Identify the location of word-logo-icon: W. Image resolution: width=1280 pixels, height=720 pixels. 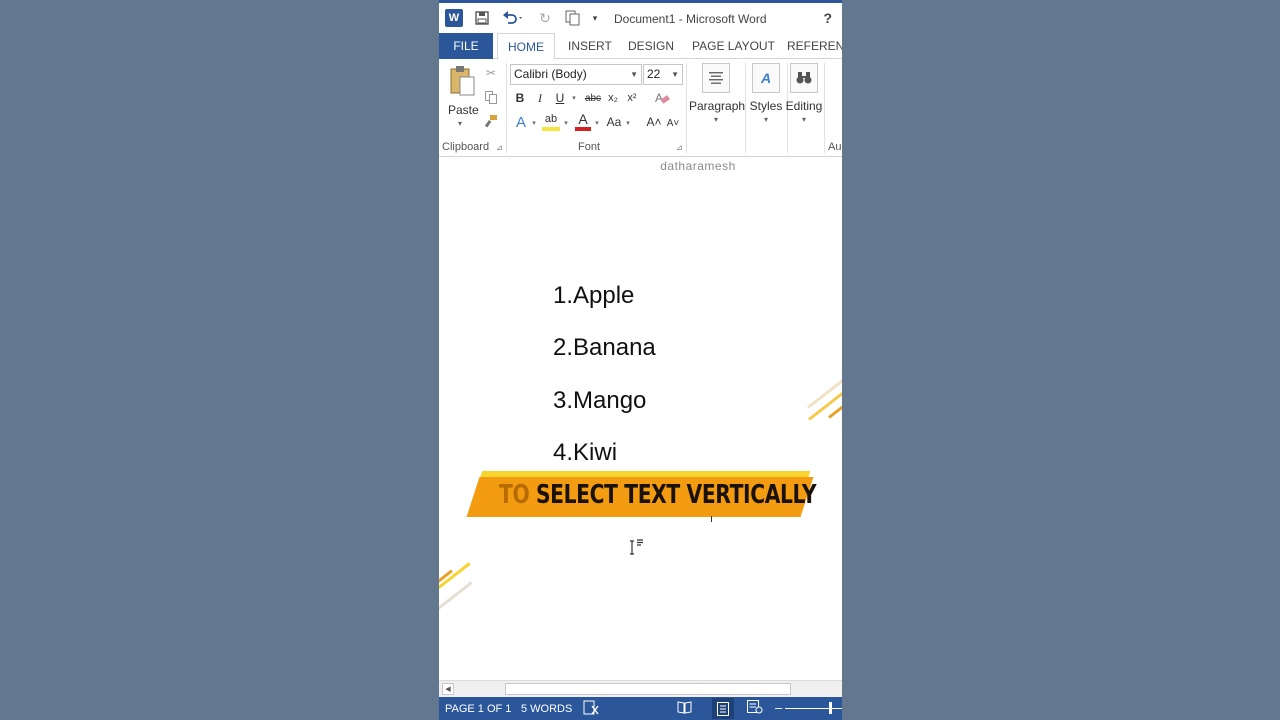
(454, 18).